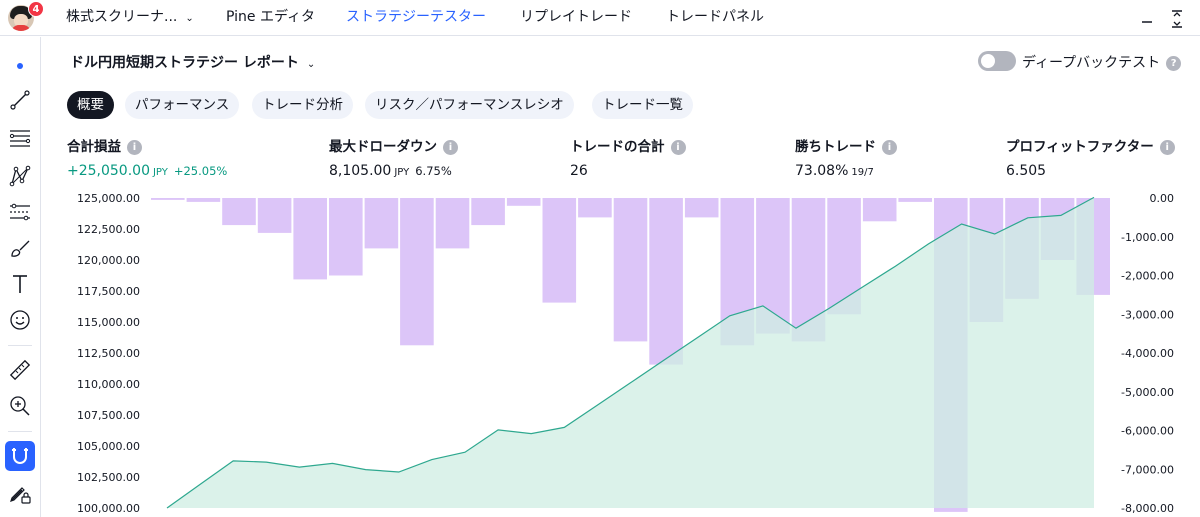 This screenshot has width=1200, height=517. I want to click on metric-sub: 19/7, so click(862, 172).